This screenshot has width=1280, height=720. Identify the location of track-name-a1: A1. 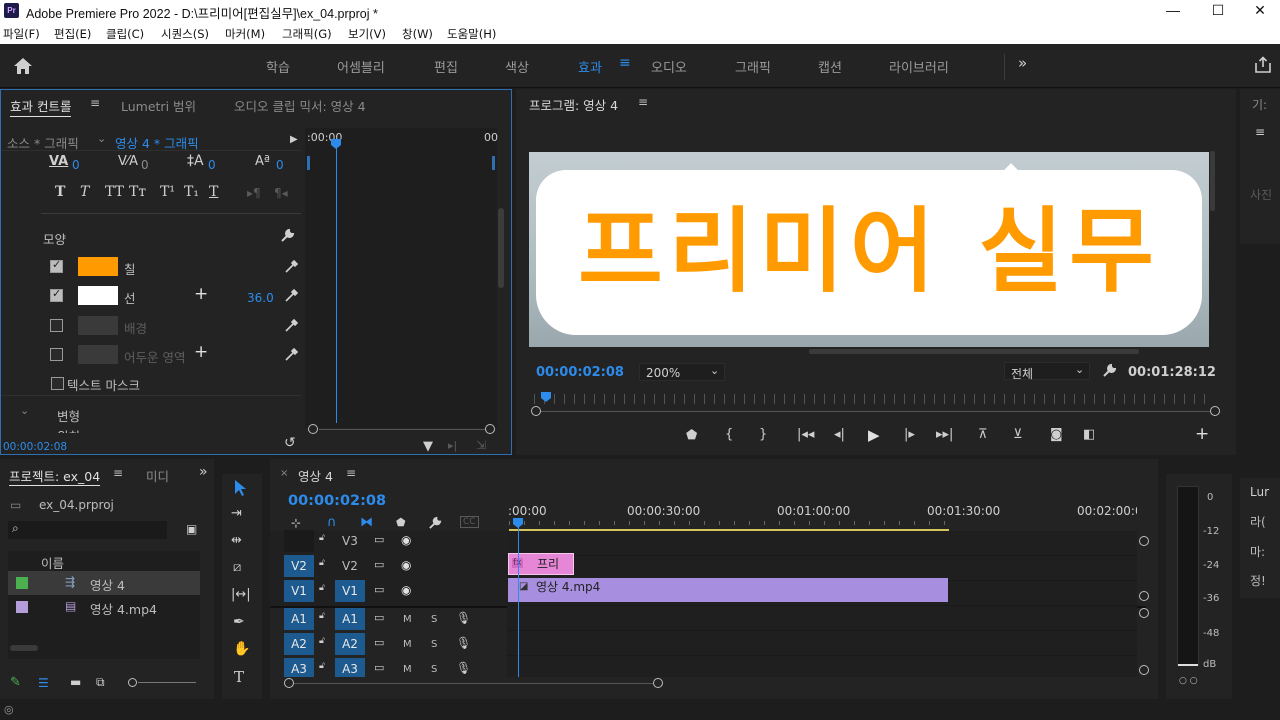
(350, 619).